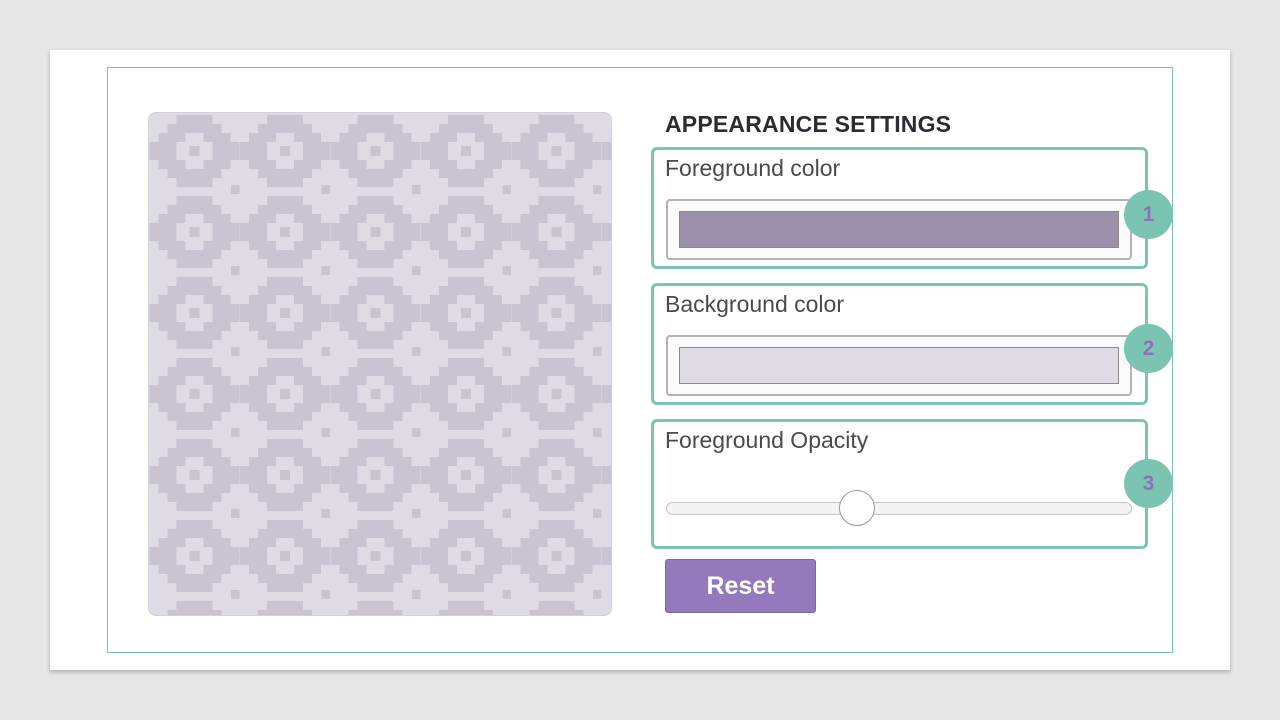 The image size is (1280, 720). I want to click on foreground-color-input, so click(899, 229).